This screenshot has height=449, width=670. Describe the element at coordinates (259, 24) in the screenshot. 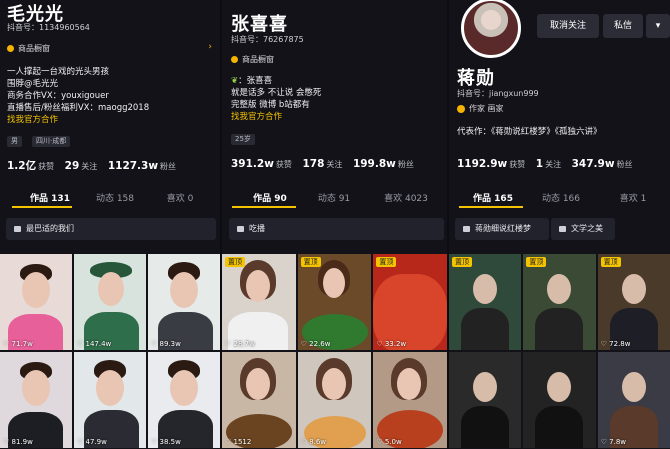

I see `profile-name: 张喜喜` at that location.